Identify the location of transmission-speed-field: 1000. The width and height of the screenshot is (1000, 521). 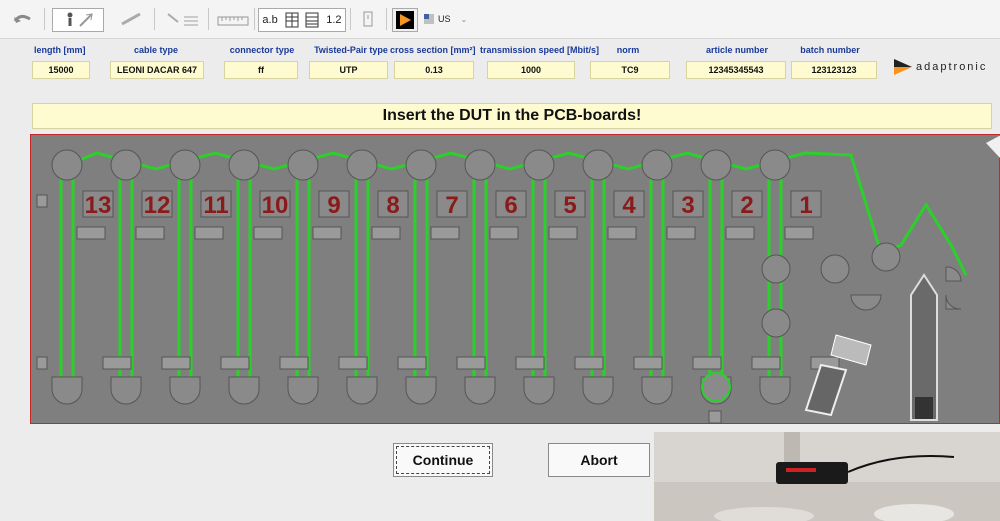
(531, 70).